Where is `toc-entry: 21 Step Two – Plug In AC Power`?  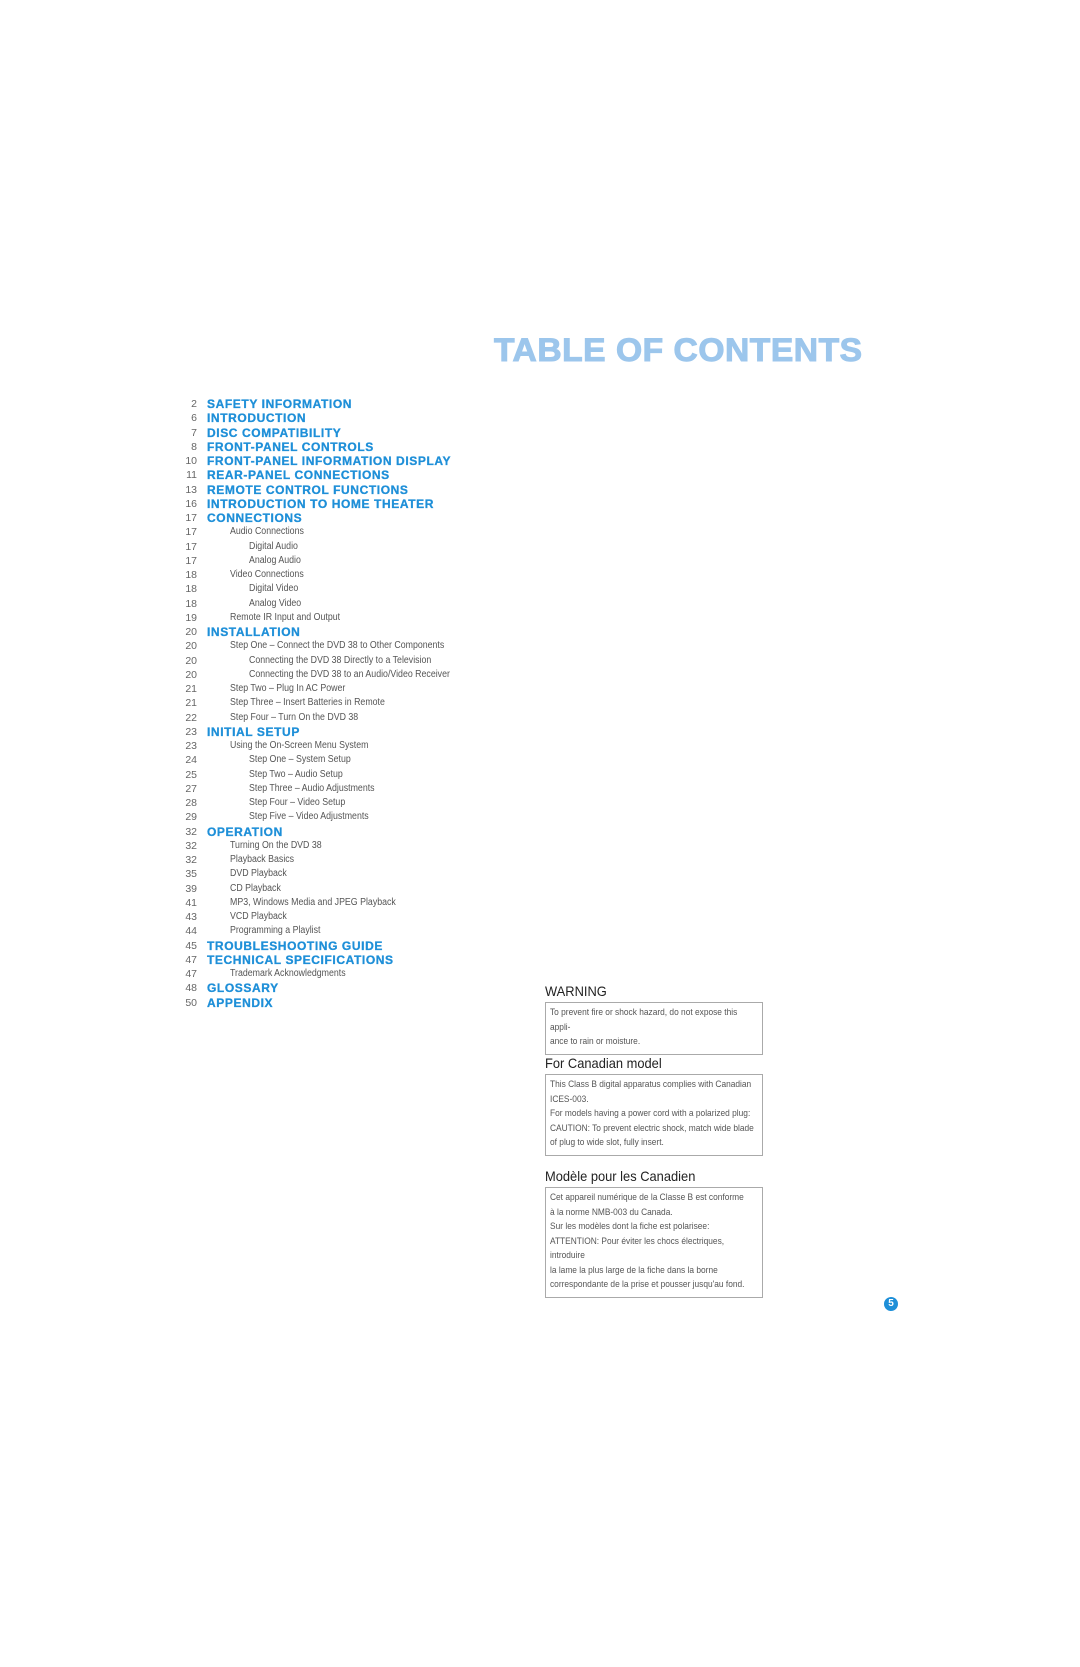 toc-entry: 21 Step Two – Plug In AC Power is located at coordinates (355, 689).